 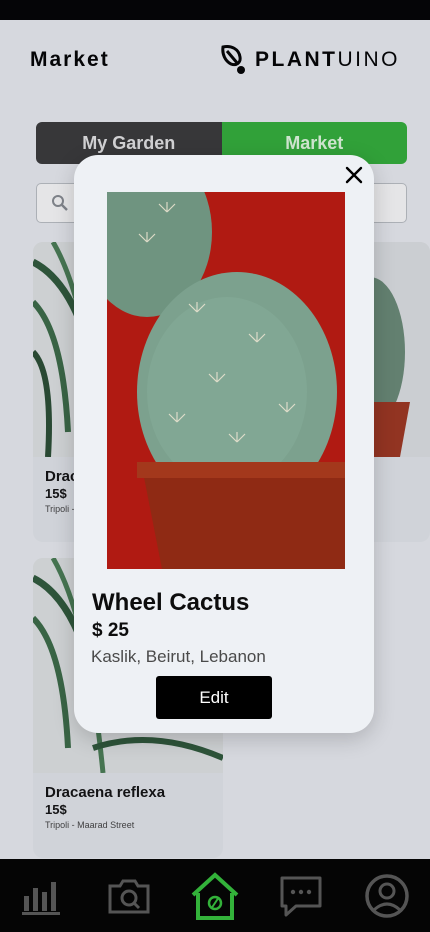 I want to click on close-icon, so click(x=354, y=175).